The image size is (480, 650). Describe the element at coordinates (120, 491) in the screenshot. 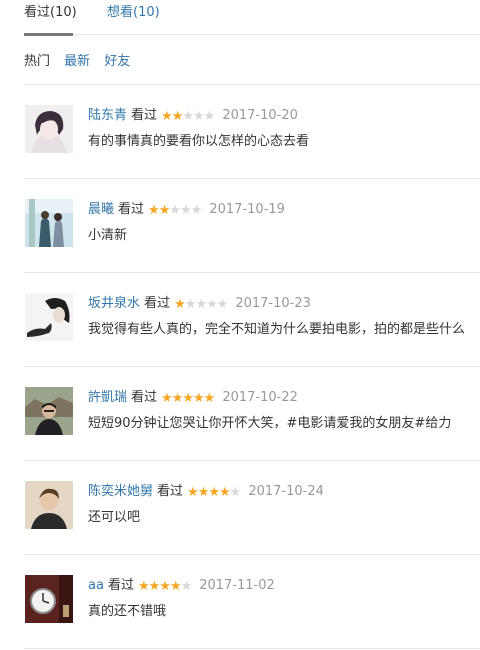

I see `review-username: 陈奕米她舅` at that location.